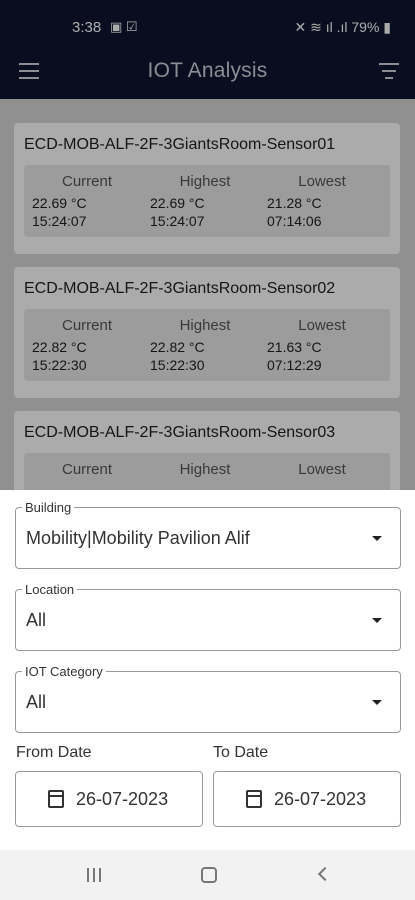  I want to click on building-value: Mobility|Mobility Pavilion Alif, so click(138, 538).